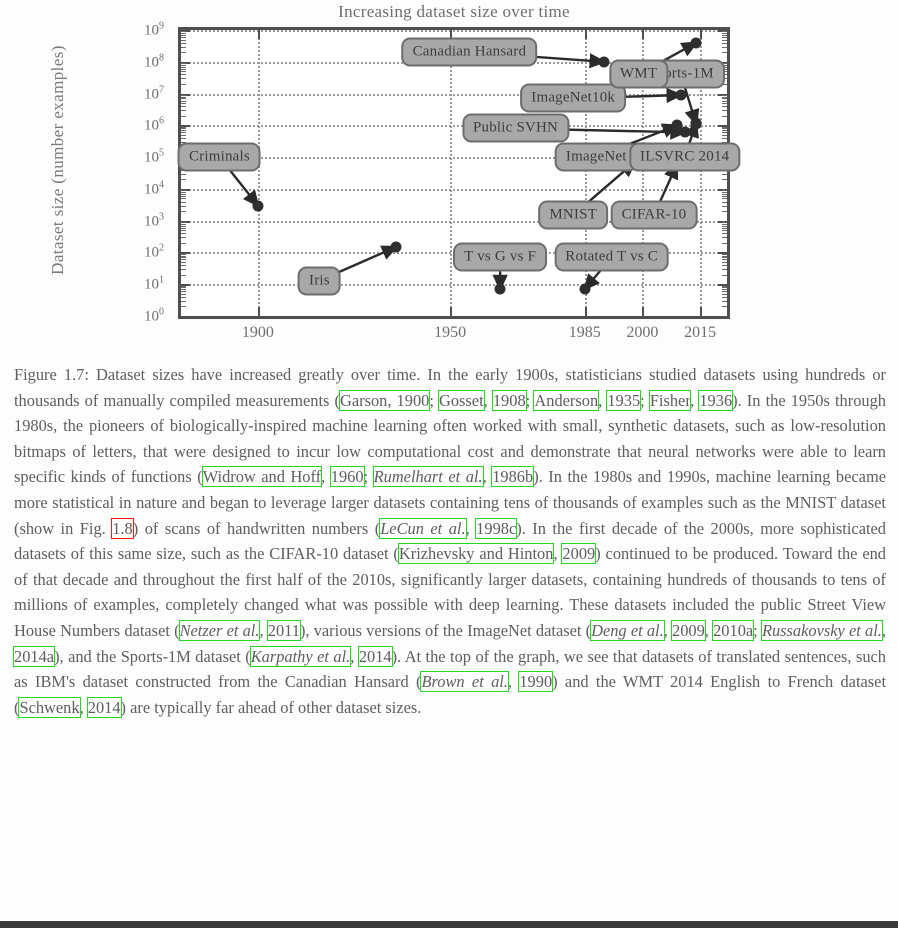 The width and height of the screenshot is (898, 928). Describe the element at coordinates (219, 157) in the screenshot. I see `point-label-criminals: Criminals` at that location.